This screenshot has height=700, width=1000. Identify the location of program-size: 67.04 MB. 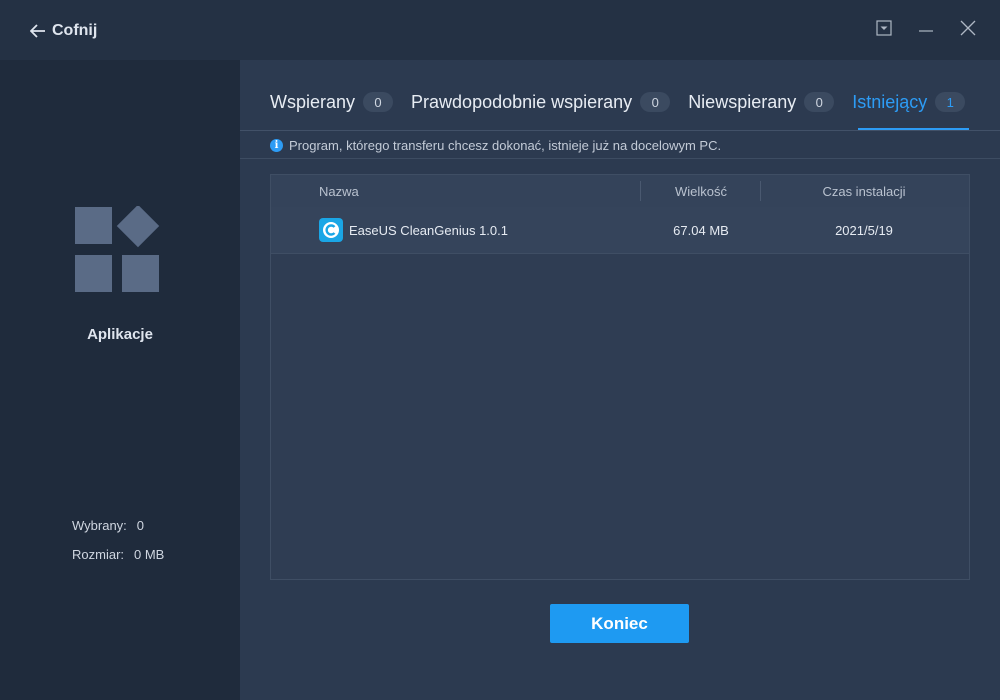
(701, 230).